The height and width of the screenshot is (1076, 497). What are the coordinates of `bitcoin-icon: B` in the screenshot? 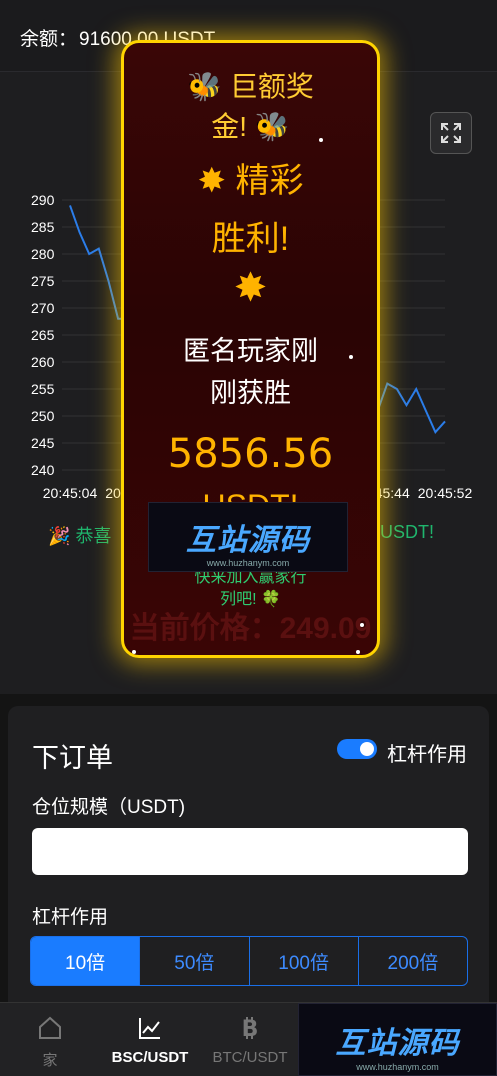 It's located at (250, 1029).